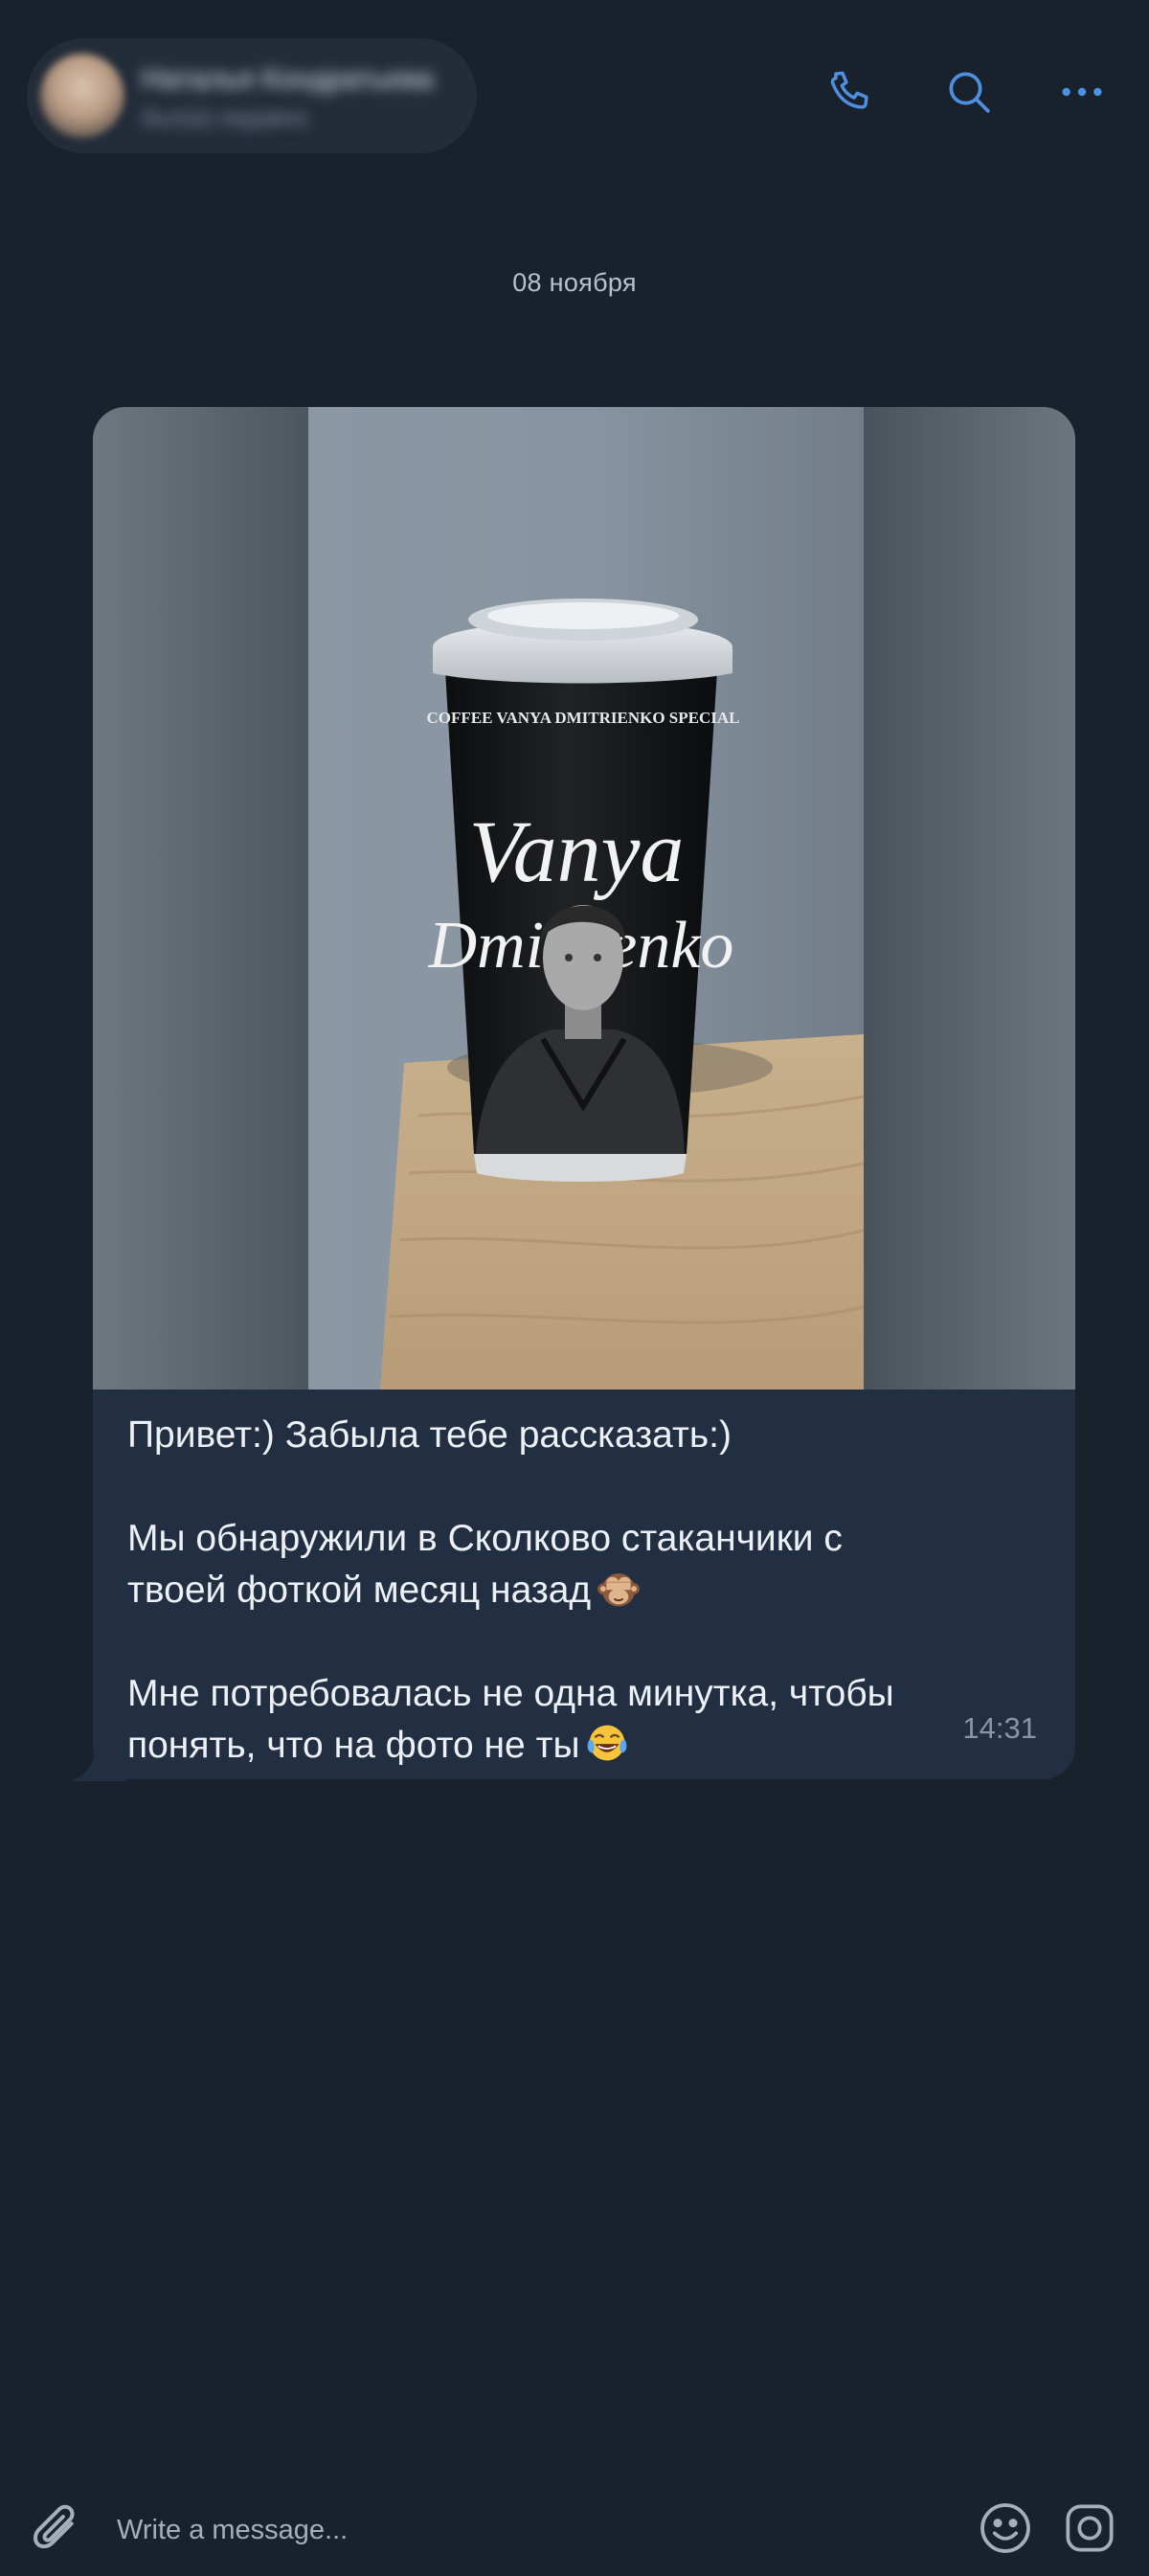 This screenshot has height=2576, width=1149. What do you see at coordinates (82, 96) in the screenshot?
I see `avatar` at bounding box center [82, 96].